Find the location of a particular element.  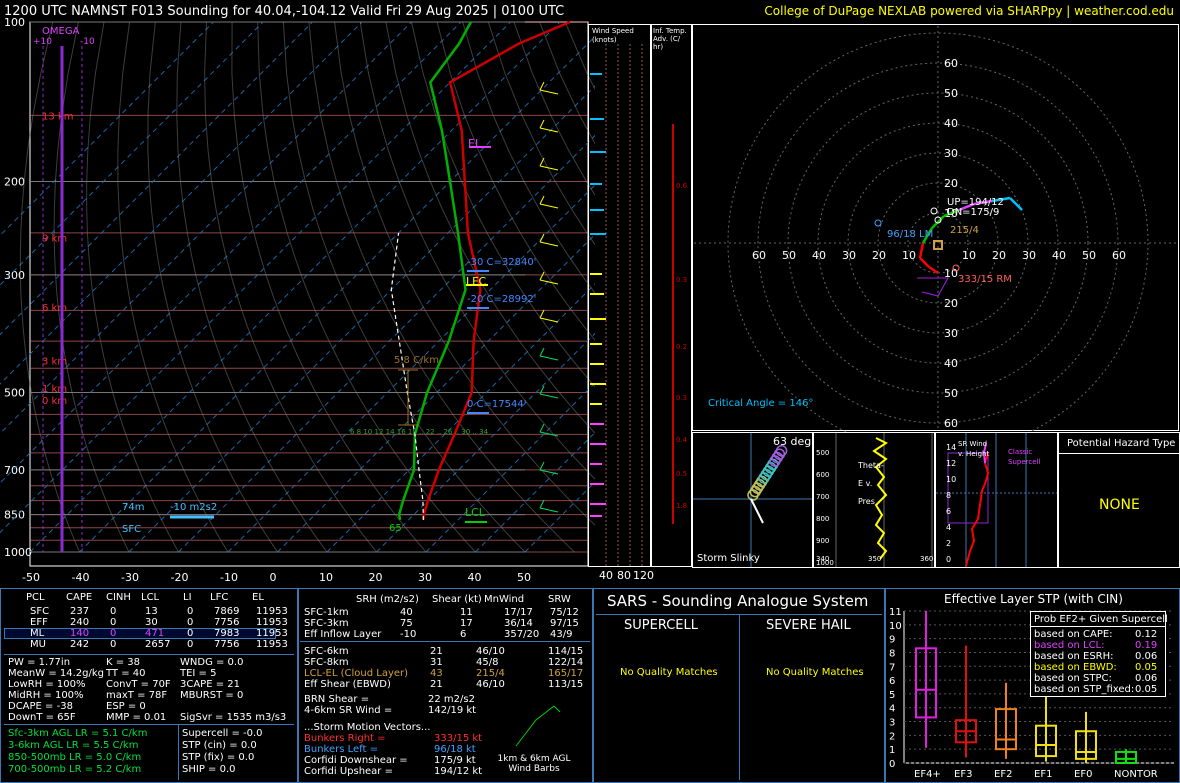

stp-category-label: EF2 is located at coordinates (1003, 774).